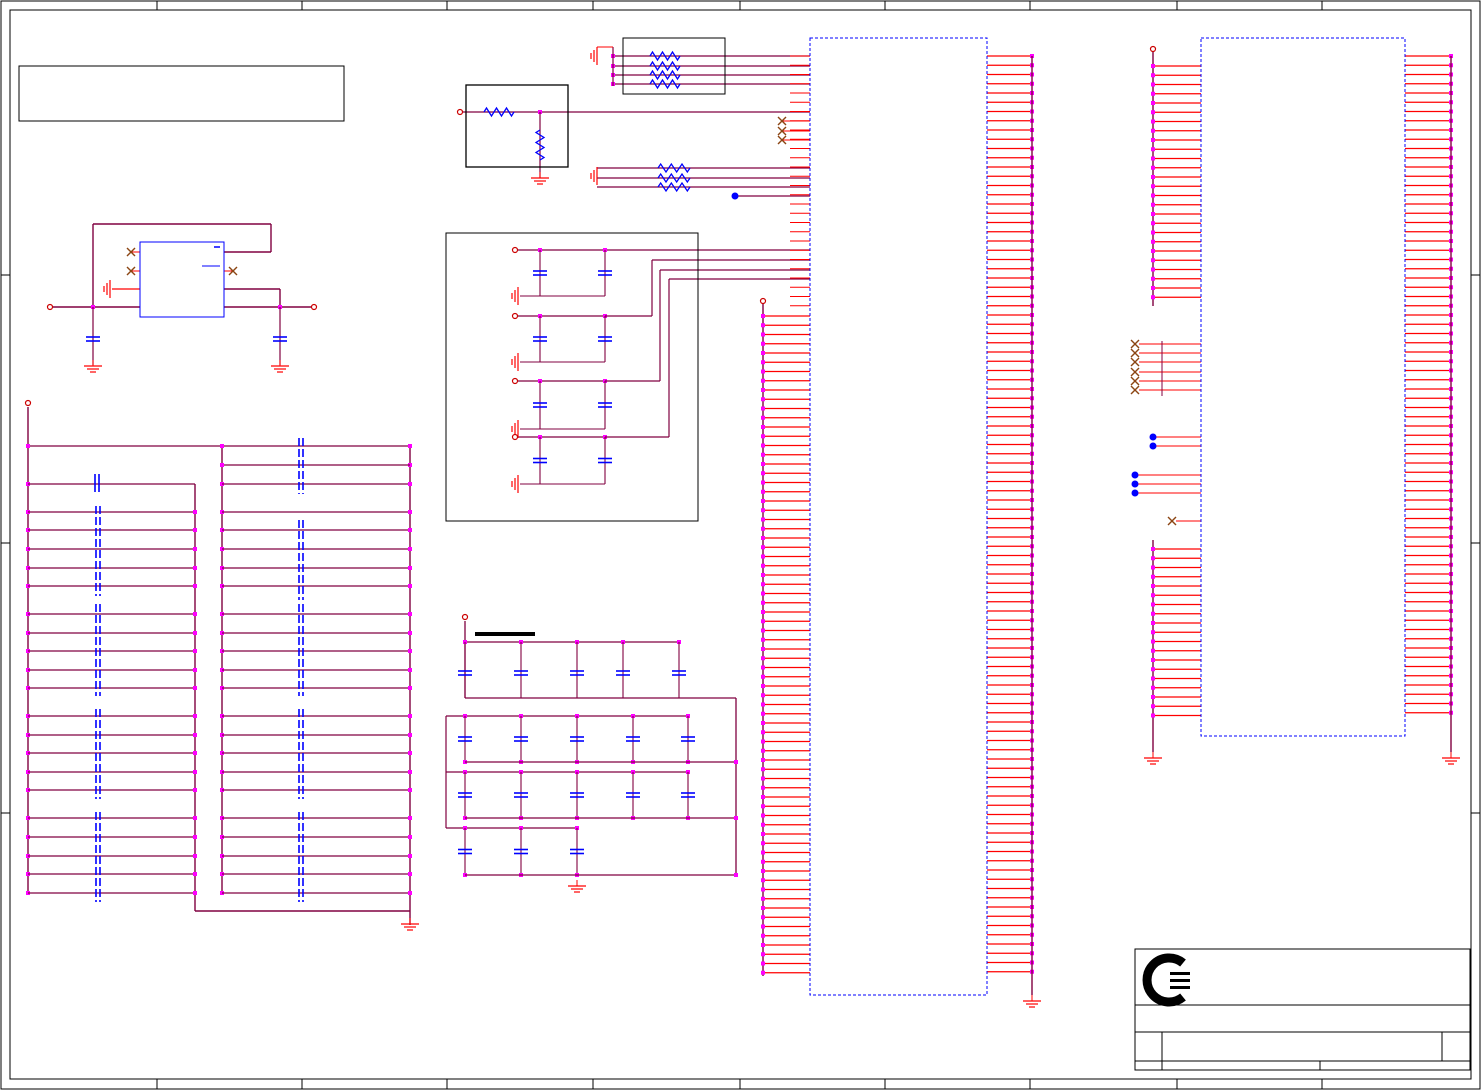 The image size is (1481, 1090). What do you see at coordinates (1302, 1009) in the screenshot?
I see `title-block` at bounding box center [1302, 1009].